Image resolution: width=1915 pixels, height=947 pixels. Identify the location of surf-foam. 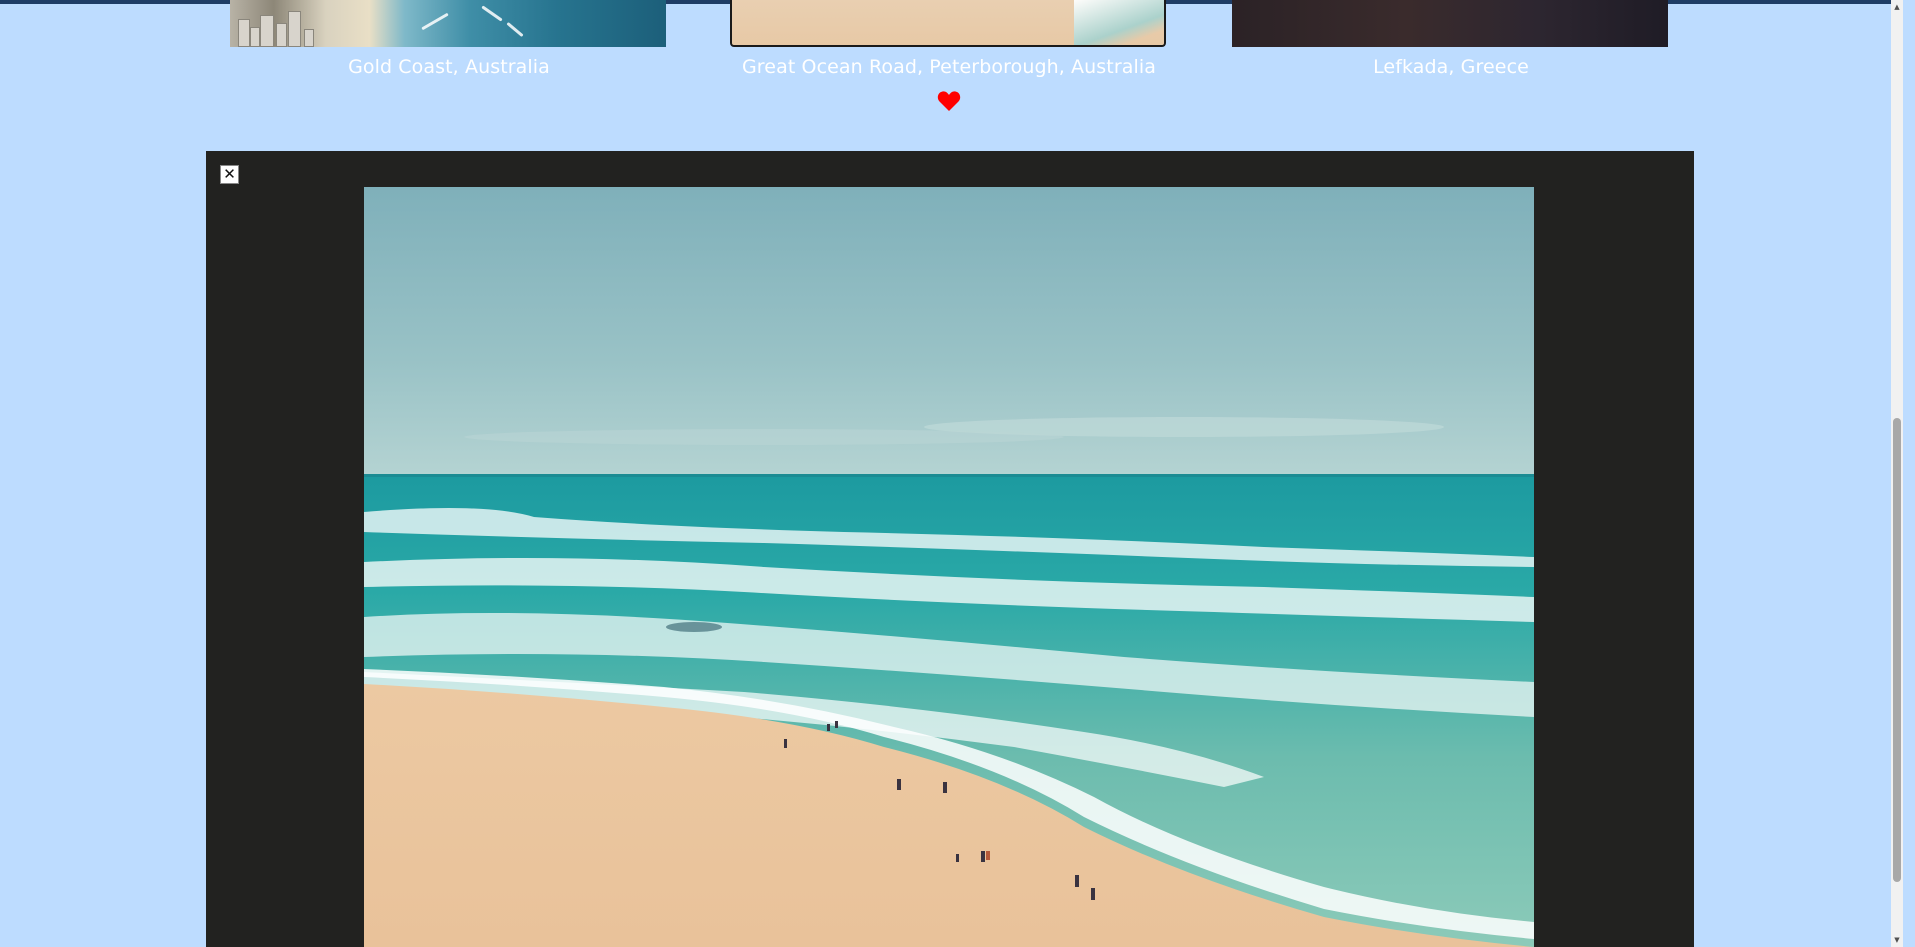
(1119, 22).